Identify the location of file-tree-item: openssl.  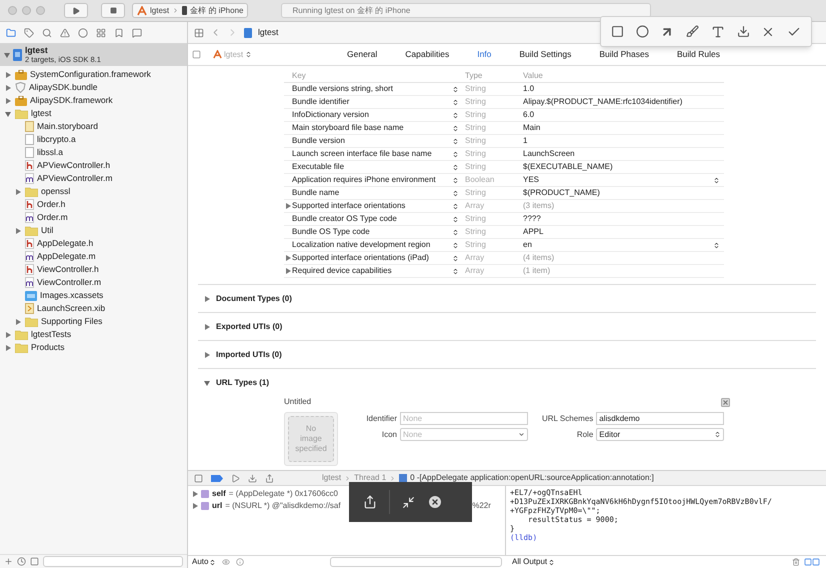
(93, 191).